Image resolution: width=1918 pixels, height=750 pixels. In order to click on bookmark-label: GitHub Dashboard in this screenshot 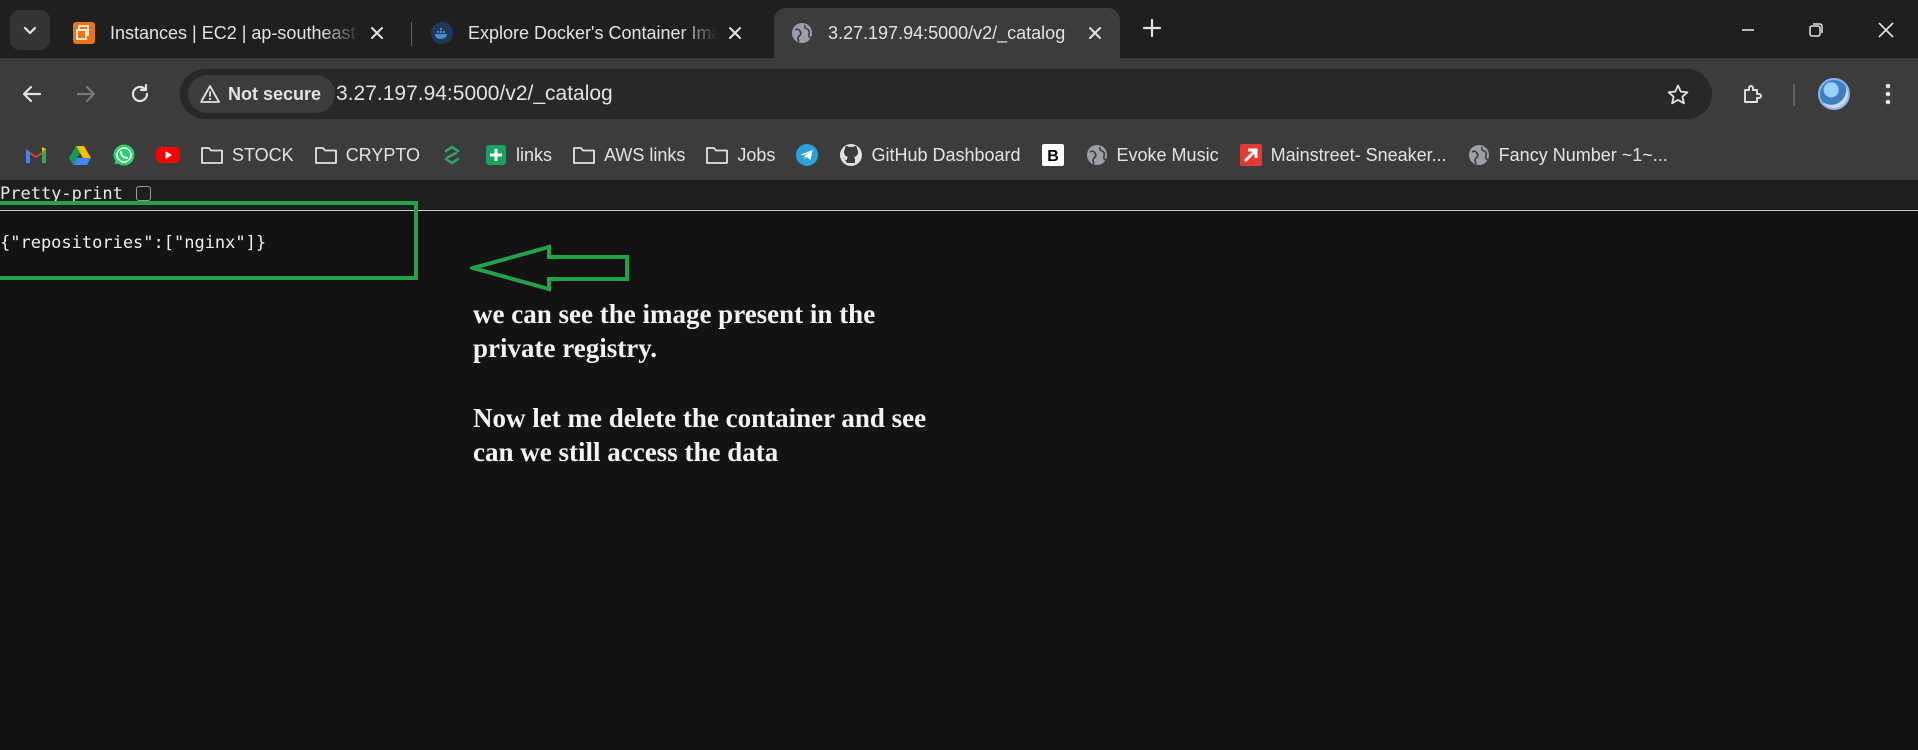, I will do `click(946, 154)`.